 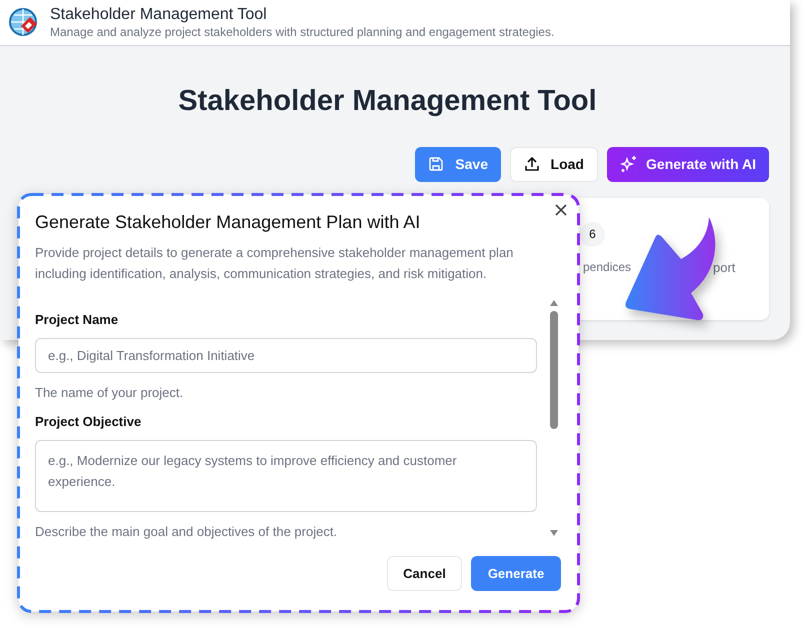 What do you see at coordinates (88, 422) in the screenshot?
I see `field-label: Project Objective` at bounding box center [88, 422].